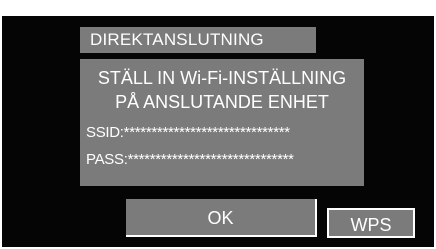 The height and width of the screenshot is (249, 436). Describe the element at coordinates (371, 223) in the screenshot. I see `wps-button: WPS` at that location.